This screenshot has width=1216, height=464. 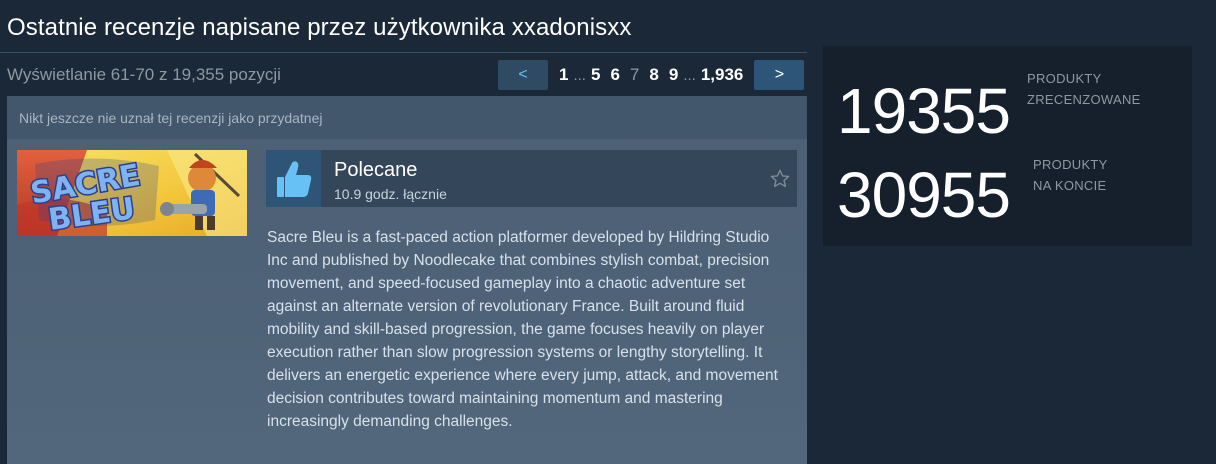 I want to click on owned-label-line-2: NA KONCIE, so click(x=1070, y=185).